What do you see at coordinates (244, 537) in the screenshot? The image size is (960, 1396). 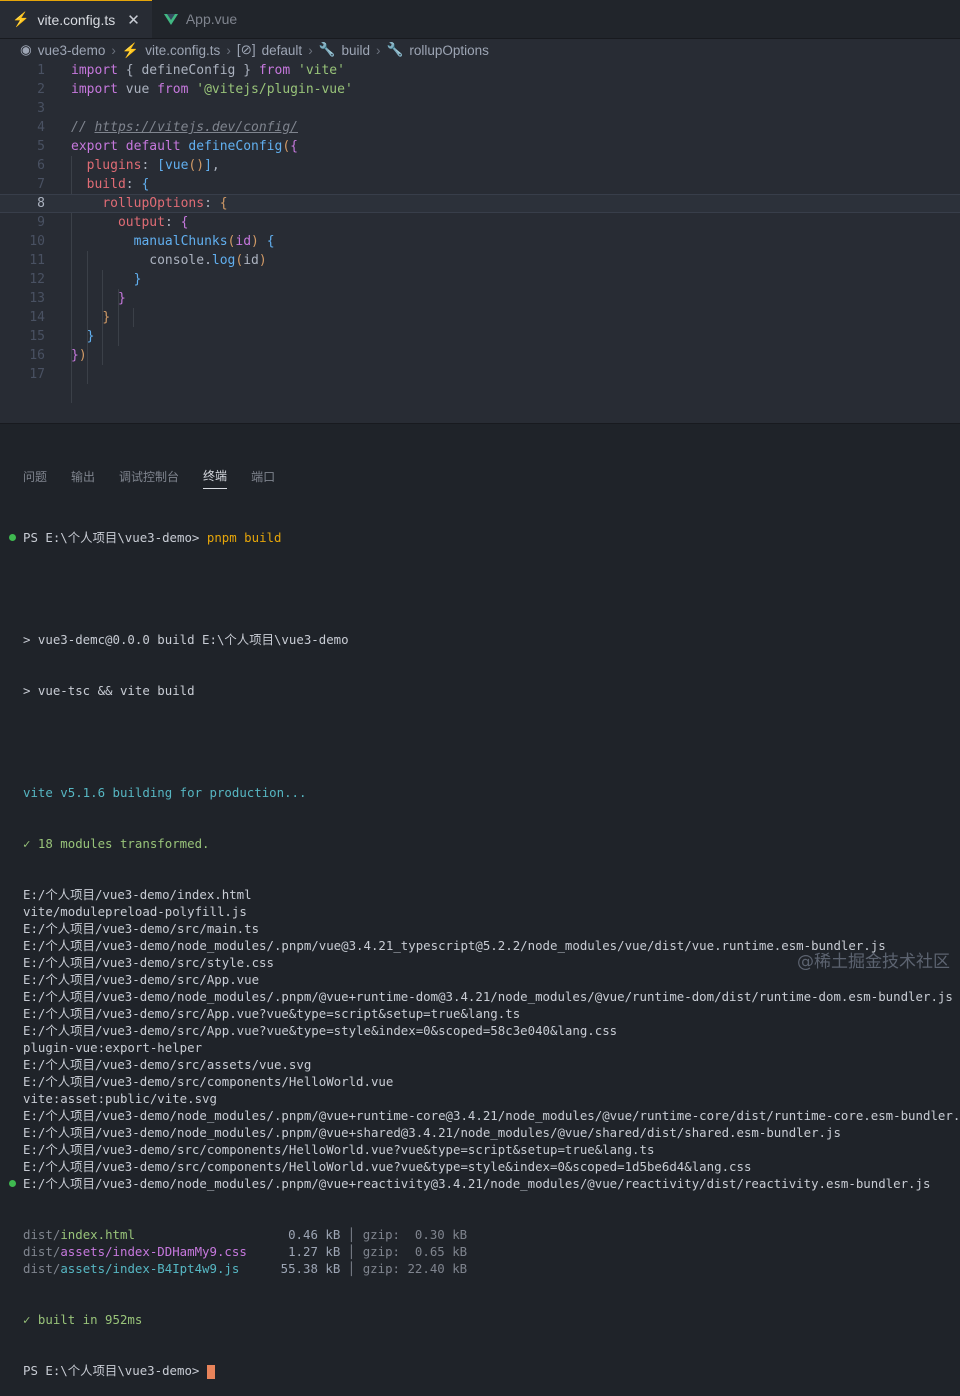 I see `terminal-command: pnpm build` at bounding box center [244, 537].